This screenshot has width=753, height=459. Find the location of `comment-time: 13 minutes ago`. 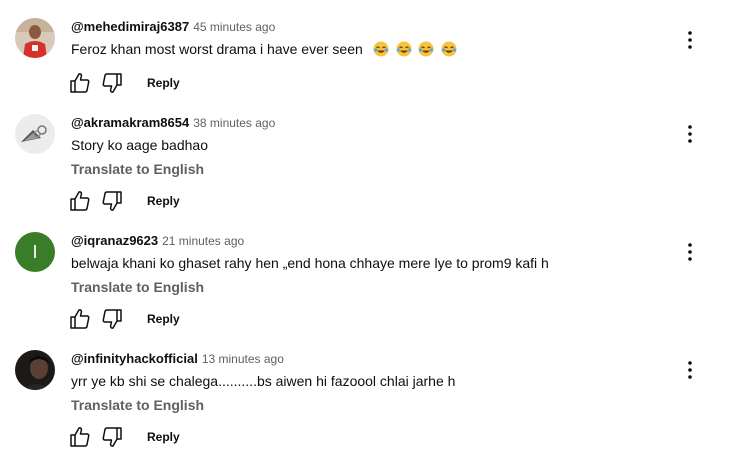

comment-time: 13 minutes ago is located at coordinates (243, 359).